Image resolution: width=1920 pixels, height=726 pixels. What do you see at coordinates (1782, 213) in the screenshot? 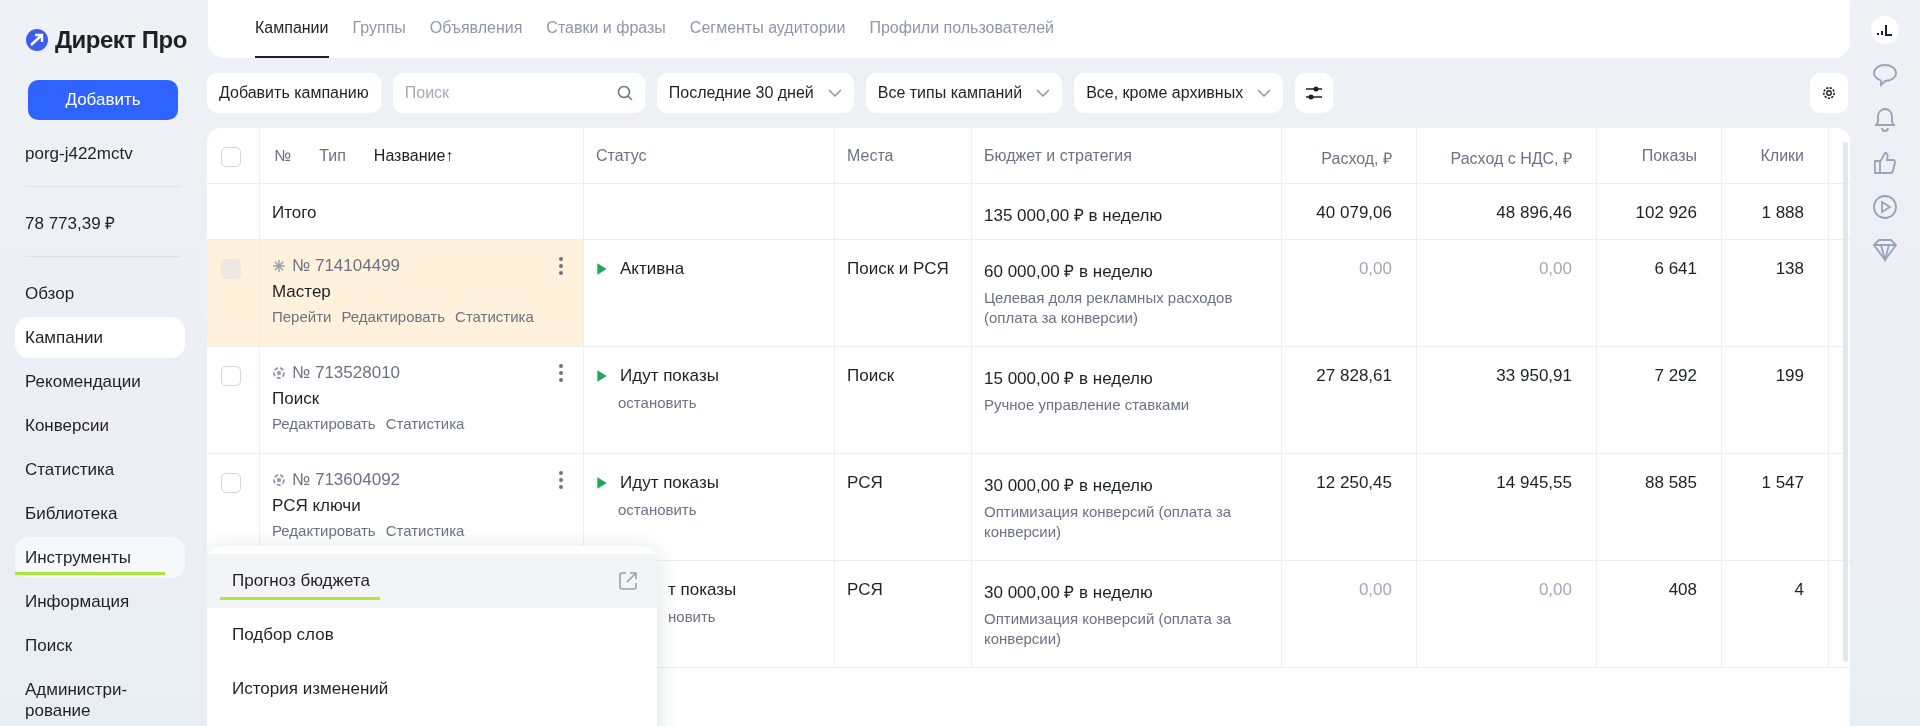
I see `table-cell: 1 888` at bounding box center [1782, 213].